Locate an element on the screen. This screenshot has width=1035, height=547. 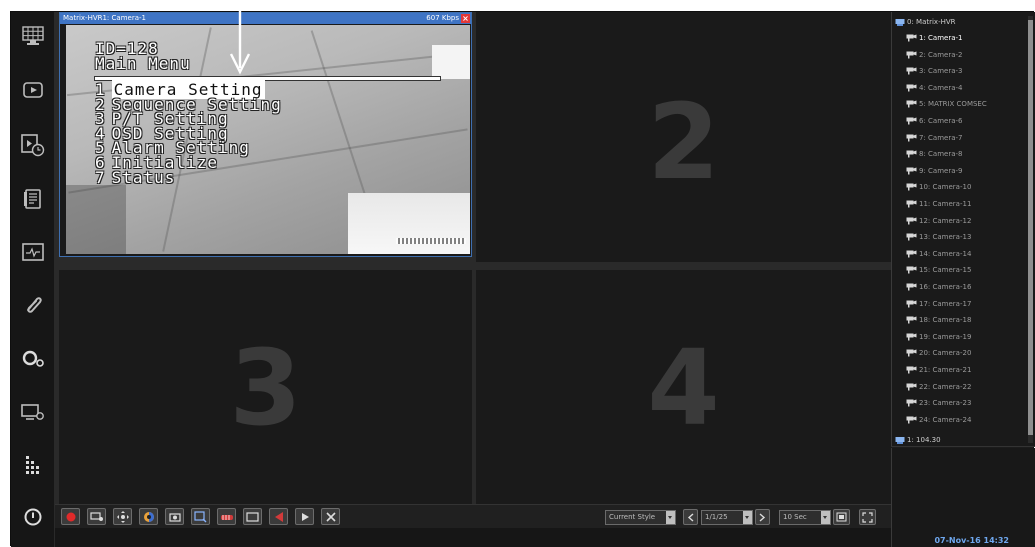
device-setup-icon is located at coordinates (33, 412).